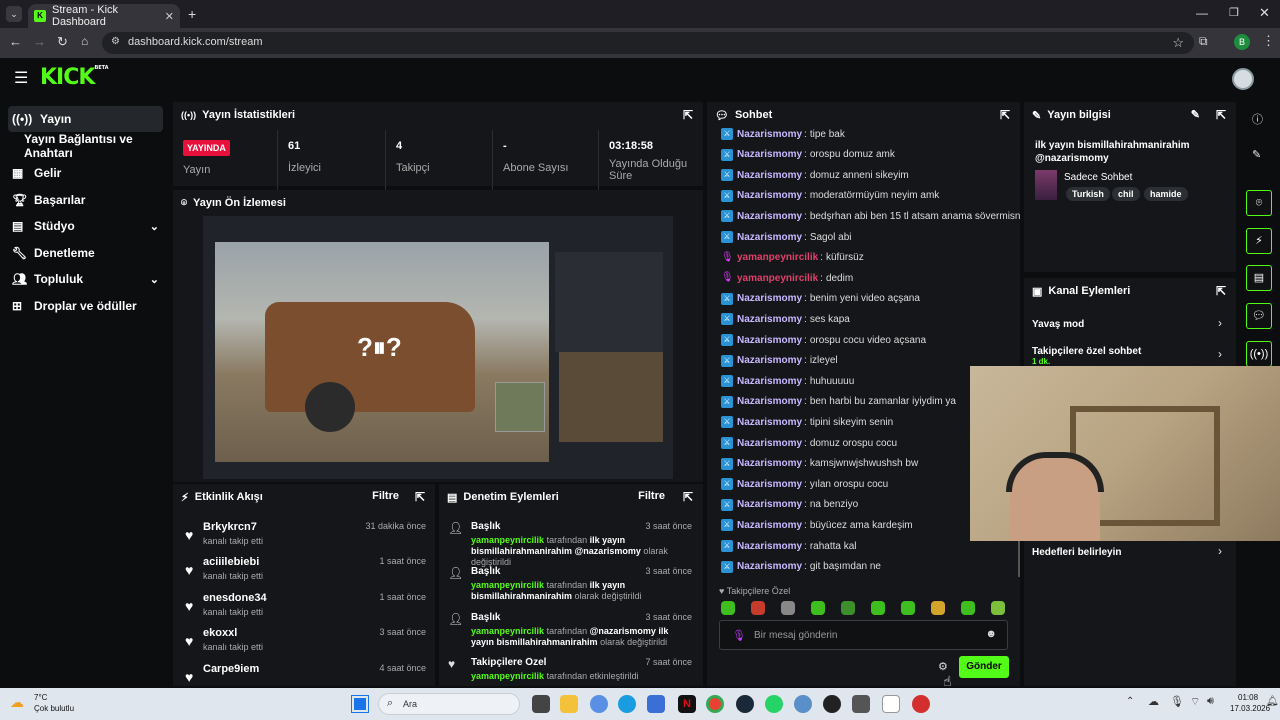 Image resolution: width=1280 pixels, height=720 pixels. I want to click on edit-icon: ✎, so click(1195, 114).